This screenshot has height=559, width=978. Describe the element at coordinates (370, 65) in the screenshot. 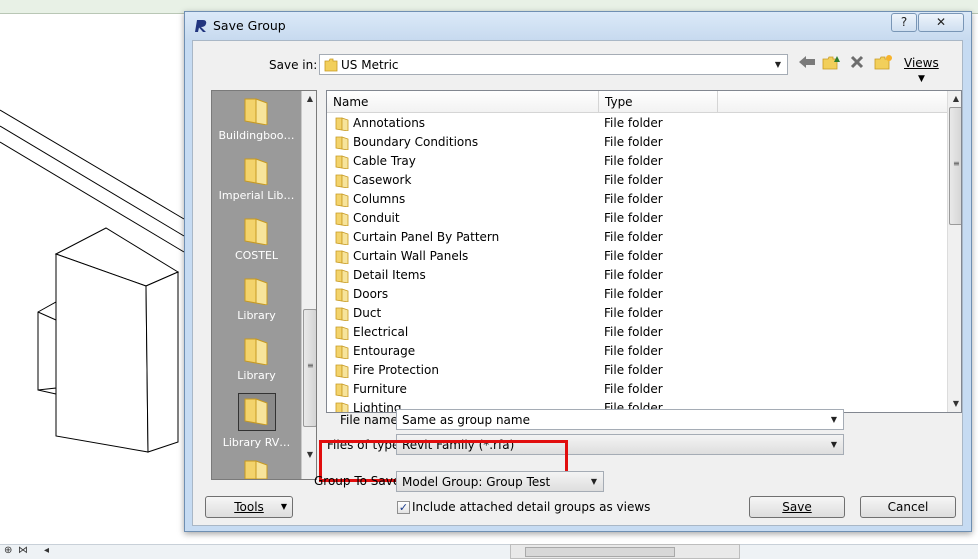

I see `save-in-value: US Metric` at that location.